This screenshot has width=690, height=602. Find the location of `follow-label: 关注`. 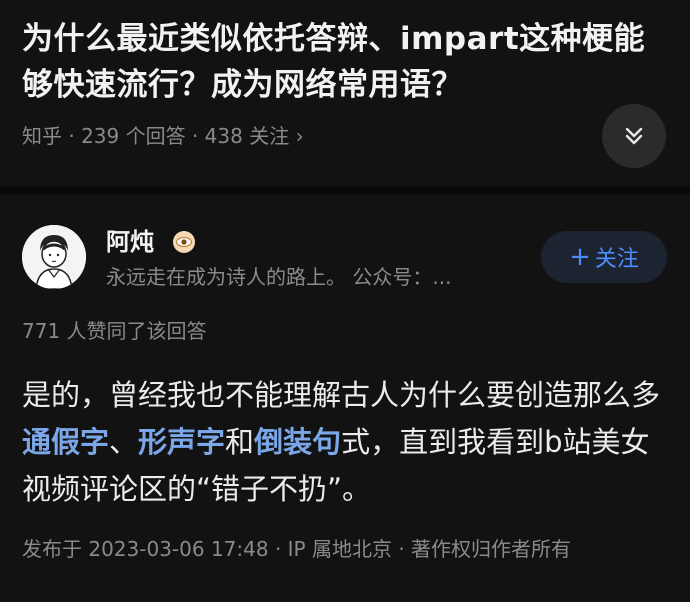

follow-label: 关注 is located at coordinates (616, 259).